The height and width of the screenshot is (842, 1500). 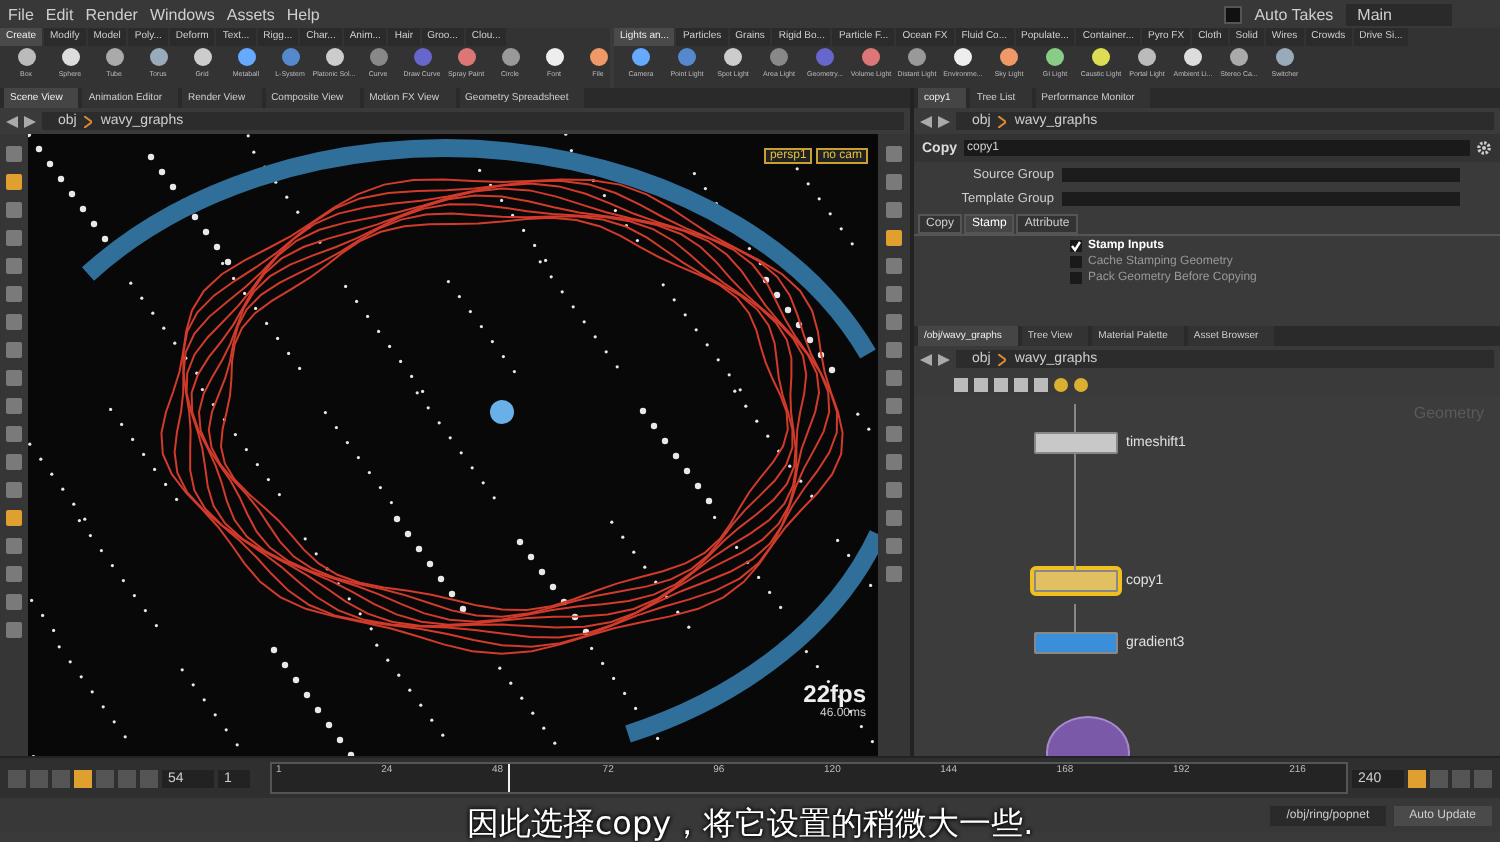 What do you see at coordinates (502, 412) in the screenshot?
I see `center-sphere-drawing` at bounding box center [502, 412].